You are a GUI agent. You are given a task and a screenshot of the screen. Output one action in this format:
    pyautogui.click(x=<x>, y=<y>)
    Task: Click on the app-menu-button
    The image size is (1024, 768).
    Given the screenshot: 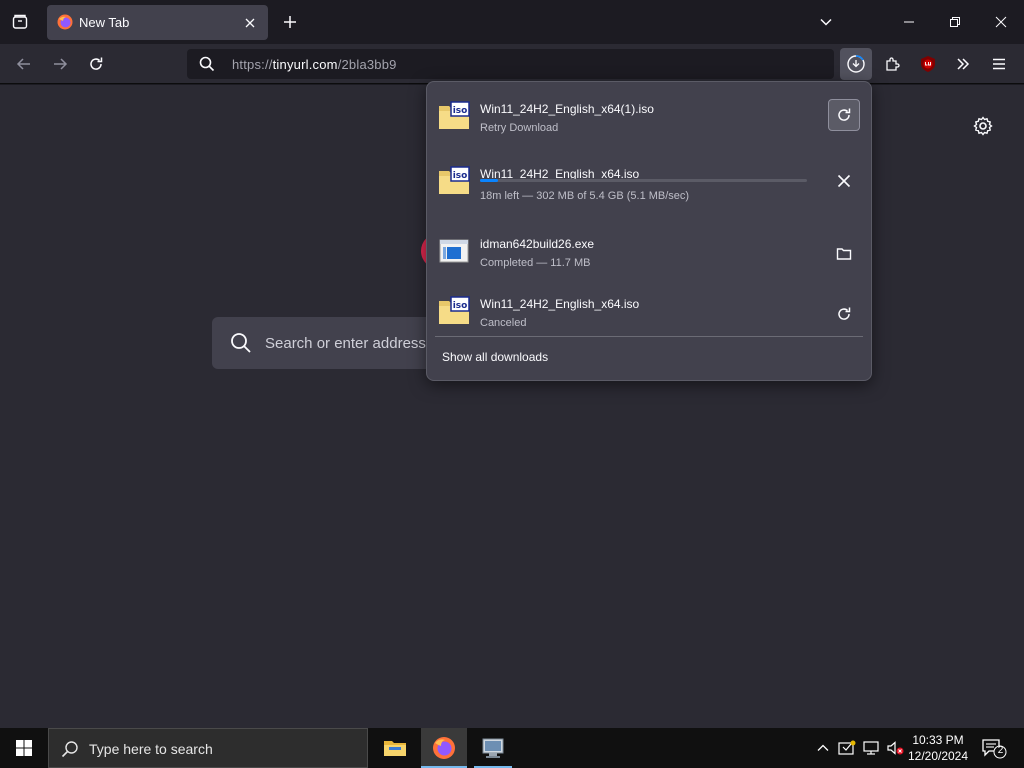 What is the action you would take?
    pyautogui.click(x=999, y=64)
    